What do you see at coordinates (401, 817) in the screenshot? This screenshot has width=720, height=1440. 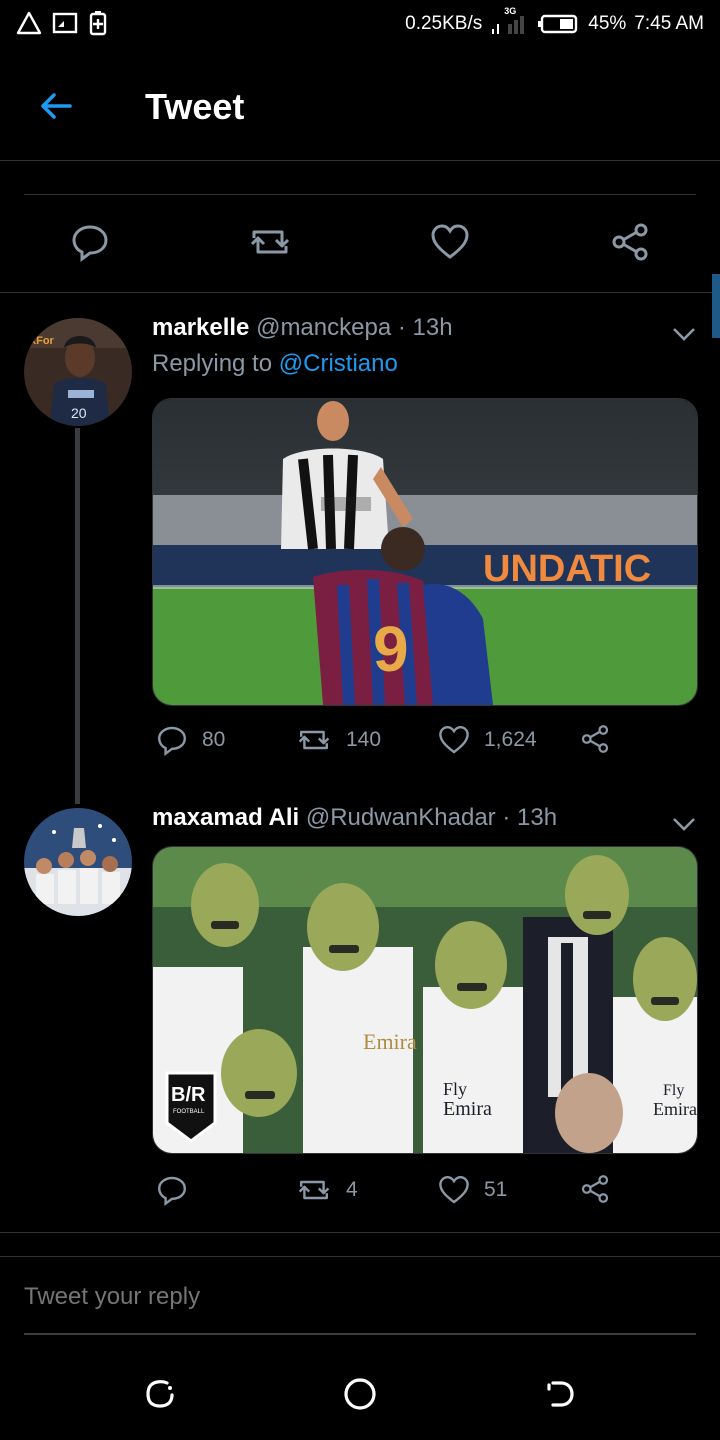 I see `user-handle: @RudwanKhadar` at bounding box center [401, 817].